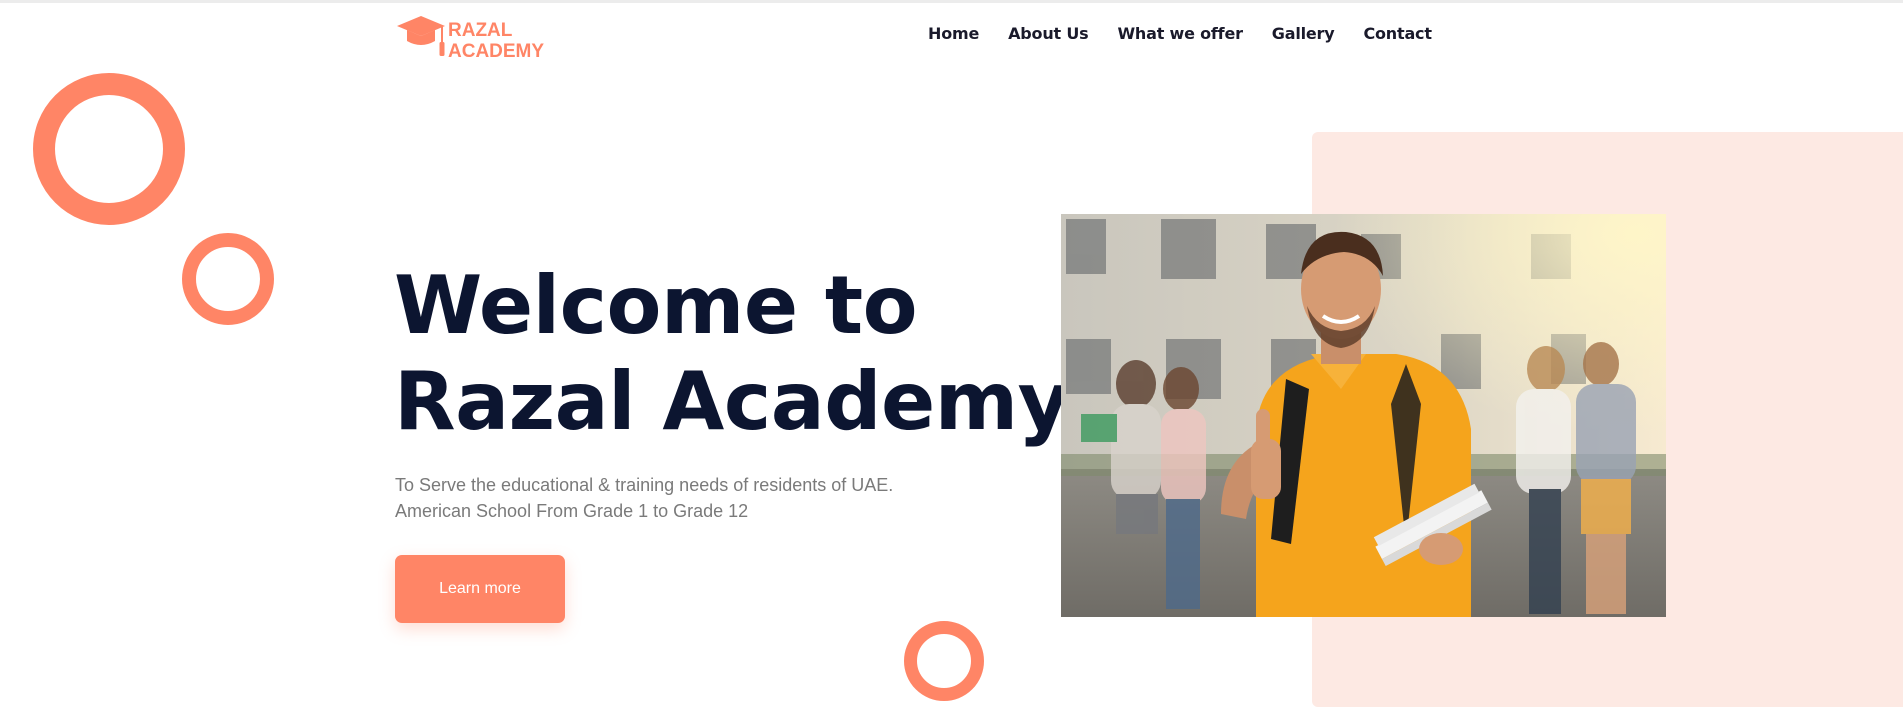 This screenshot has height=721, width=1903. Describe the element at coordinates (1180, 33) in the screenshot. I see `nav-what-we-offer: What we offer` at that location.